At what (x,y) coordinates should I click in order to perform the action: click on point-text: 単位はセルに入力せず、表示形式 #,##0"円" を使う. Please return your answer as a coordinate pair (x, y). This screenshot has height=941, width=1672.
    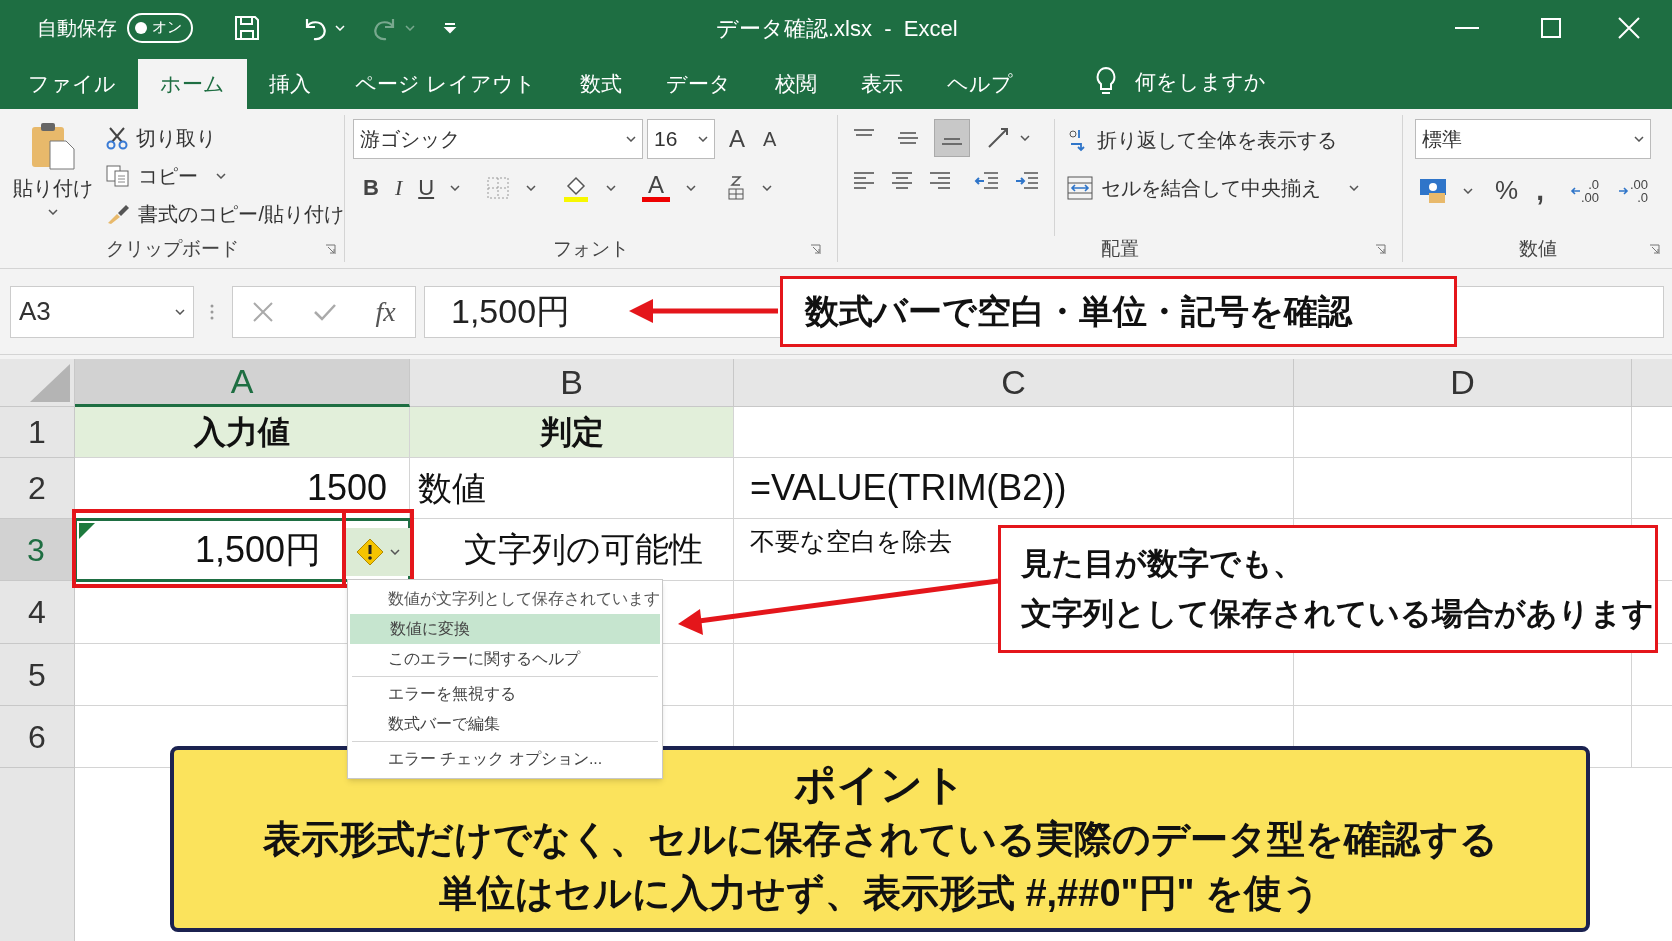
    Looking at the image, I should click on (880, 894).